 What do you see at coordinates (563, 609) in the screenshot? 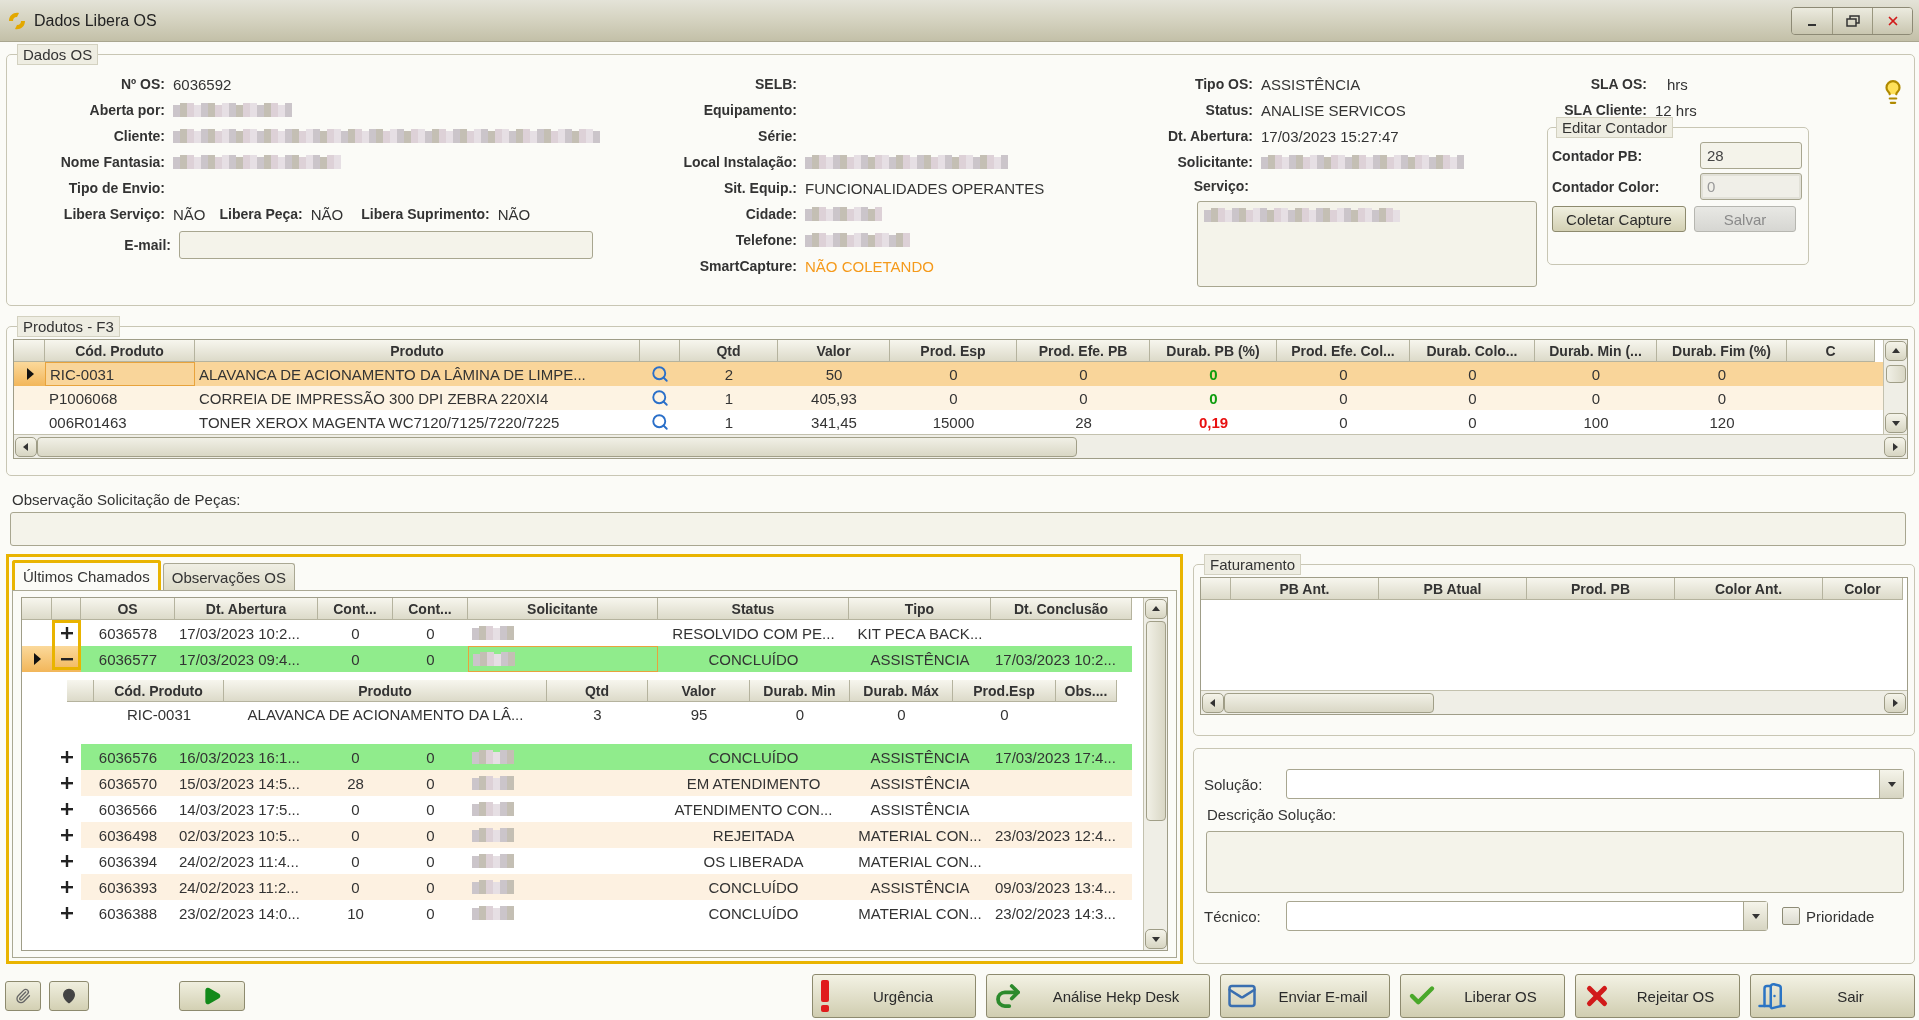
I see `column-header: Solicitante` at bounding box center [563, 609].